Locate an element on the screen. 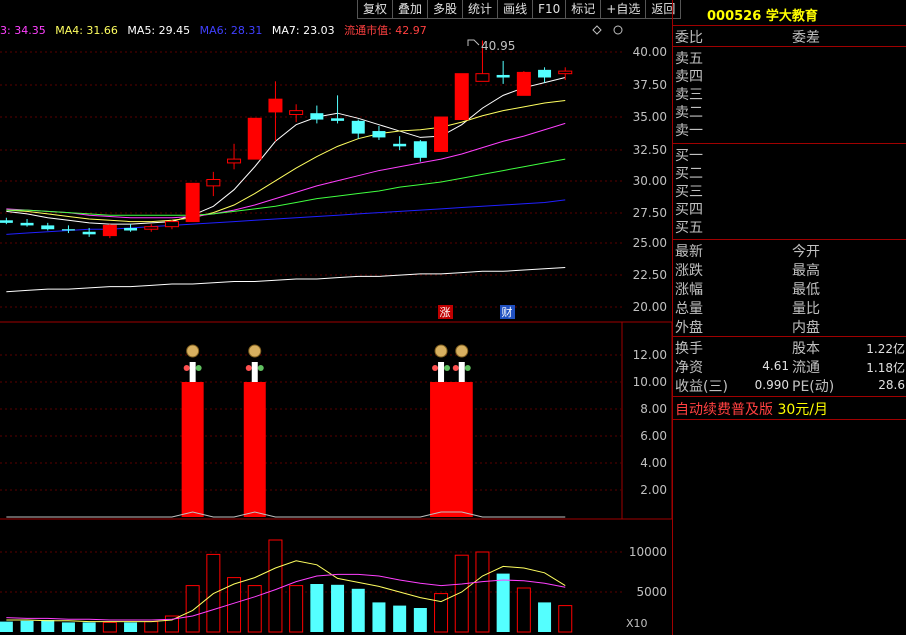 The height and width of the screenshot is (635, 906). promo-banner: 自动续费普及版 30元/月 is located at coordinates (751, 409).